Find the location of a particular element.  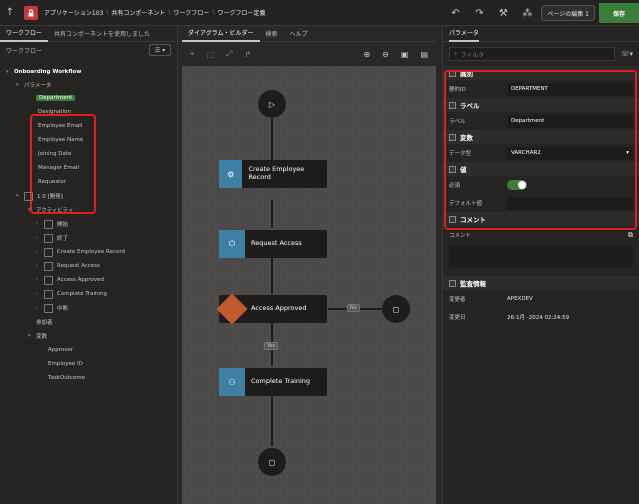

end-icon is located at coordinates (48, 238).